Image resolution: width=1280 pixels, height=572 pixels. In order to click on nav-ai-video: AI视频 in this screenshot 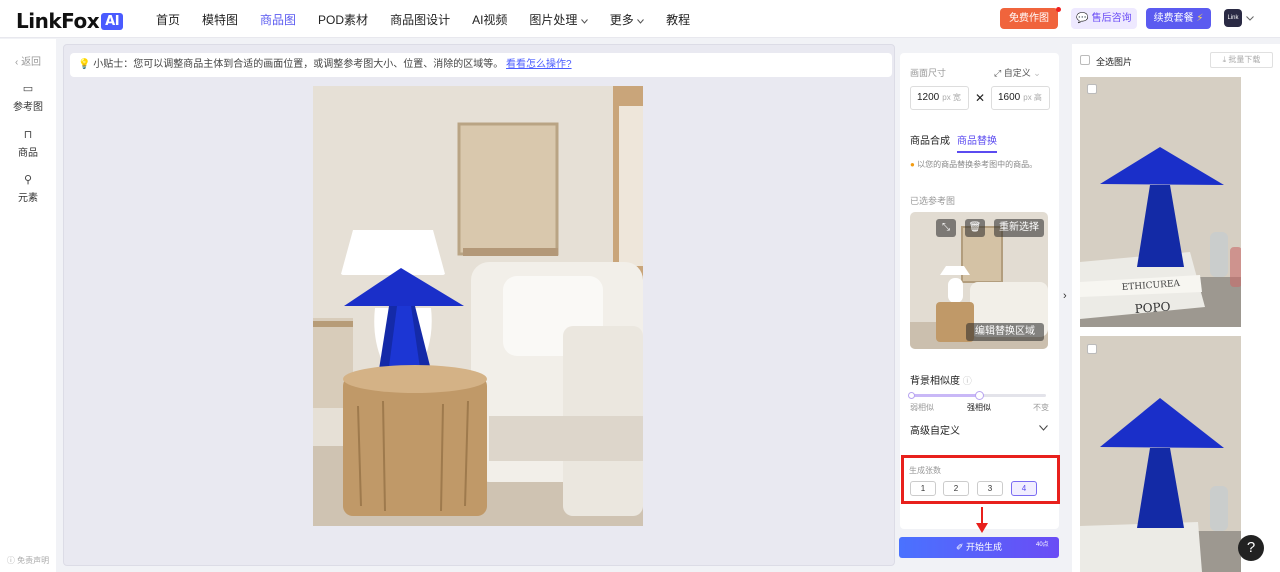, I will do `click(489, 19)`.